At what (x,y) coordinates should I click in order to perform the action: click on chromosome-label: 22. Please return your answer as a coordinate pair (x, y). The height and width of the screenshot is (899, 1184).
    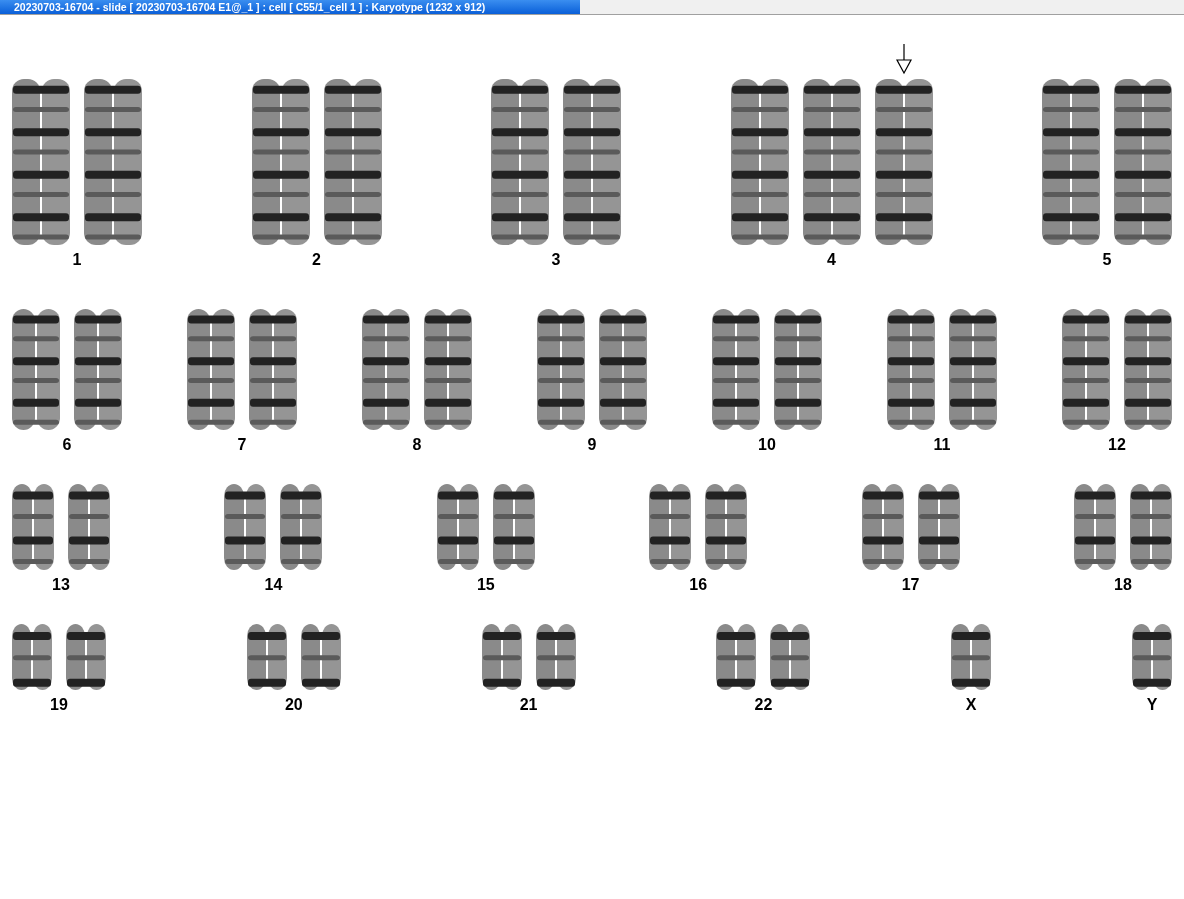
    Looking at the image, I should click on (763, 705).